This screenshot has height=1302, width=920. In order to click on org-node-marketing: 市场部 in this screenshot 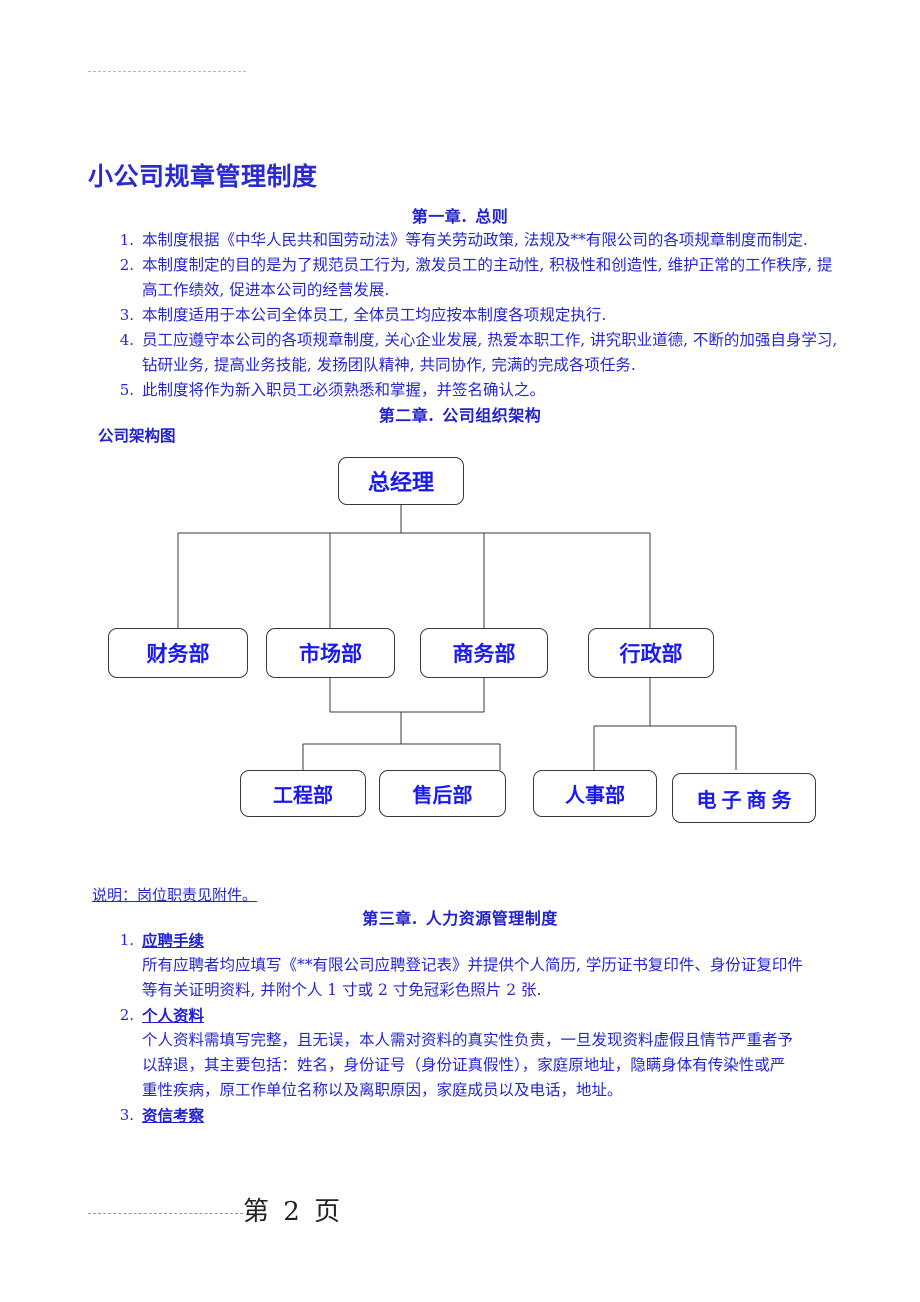, I will do `click(330, 653)`.